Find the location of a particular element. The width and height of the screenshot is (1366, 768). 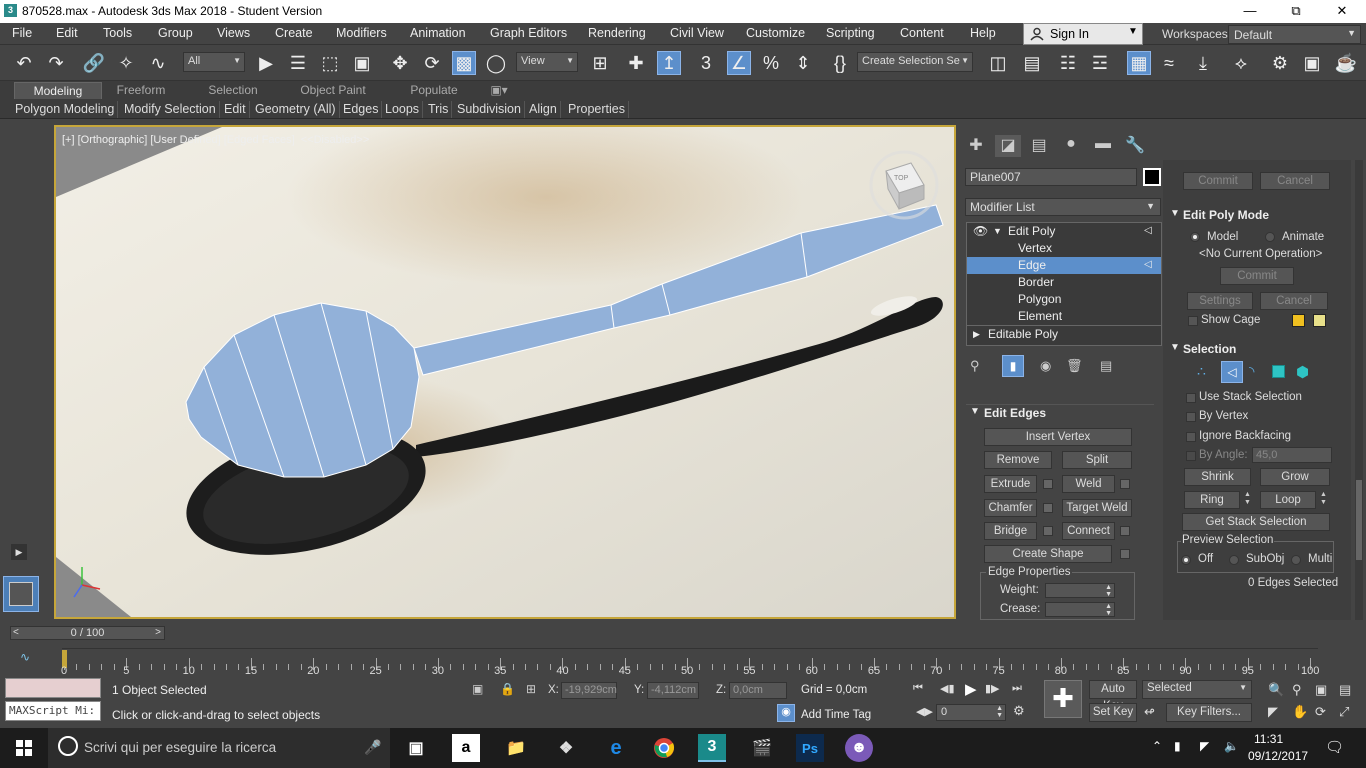

restore-button: ⧉ is located at coordinates (1296, 11).